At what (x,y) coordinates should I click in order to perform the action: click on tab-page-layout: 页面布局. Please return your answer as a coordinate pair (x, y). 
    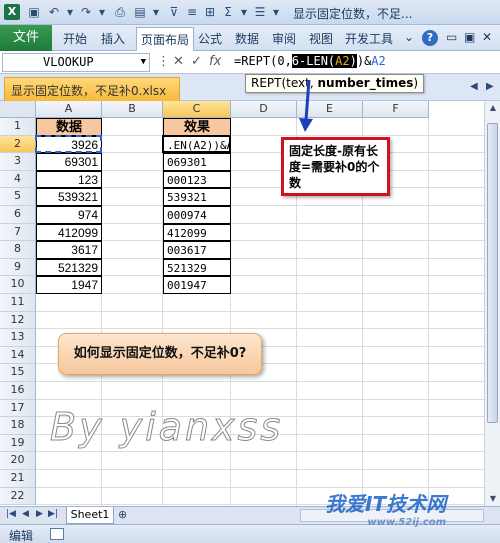
    Looking at the image, I should click on (165, 39).